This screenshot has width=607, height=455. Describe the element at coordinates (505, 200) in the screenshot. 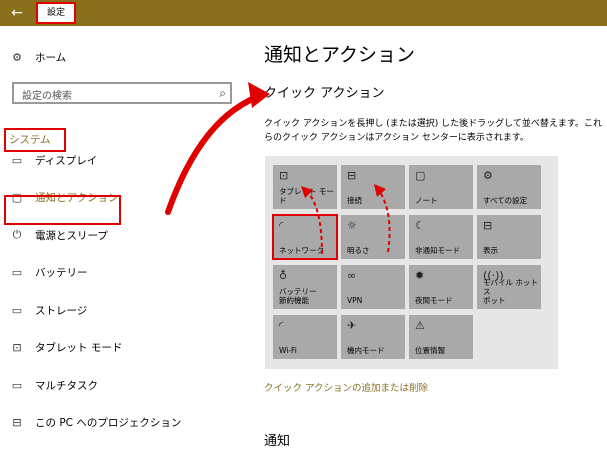

I see `quick-action-label: すべての設定` at that location.